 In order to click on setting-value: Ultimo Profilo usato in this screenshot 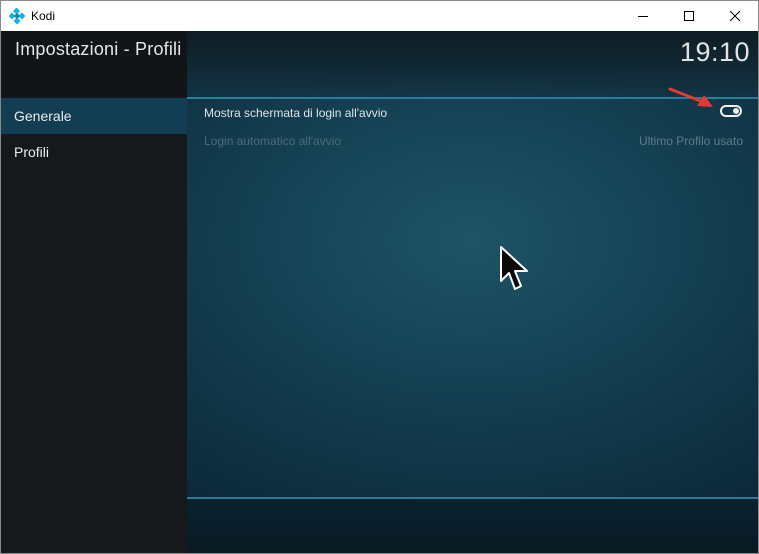, I will do `click(690, 141)`.